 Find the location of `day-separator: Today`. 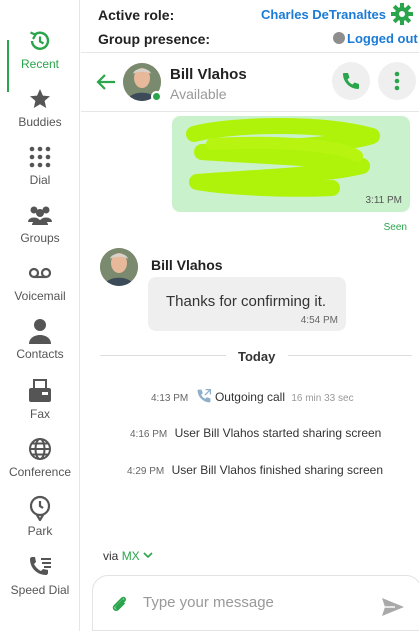

day-separator: Today is located at coordinates (257, 356).